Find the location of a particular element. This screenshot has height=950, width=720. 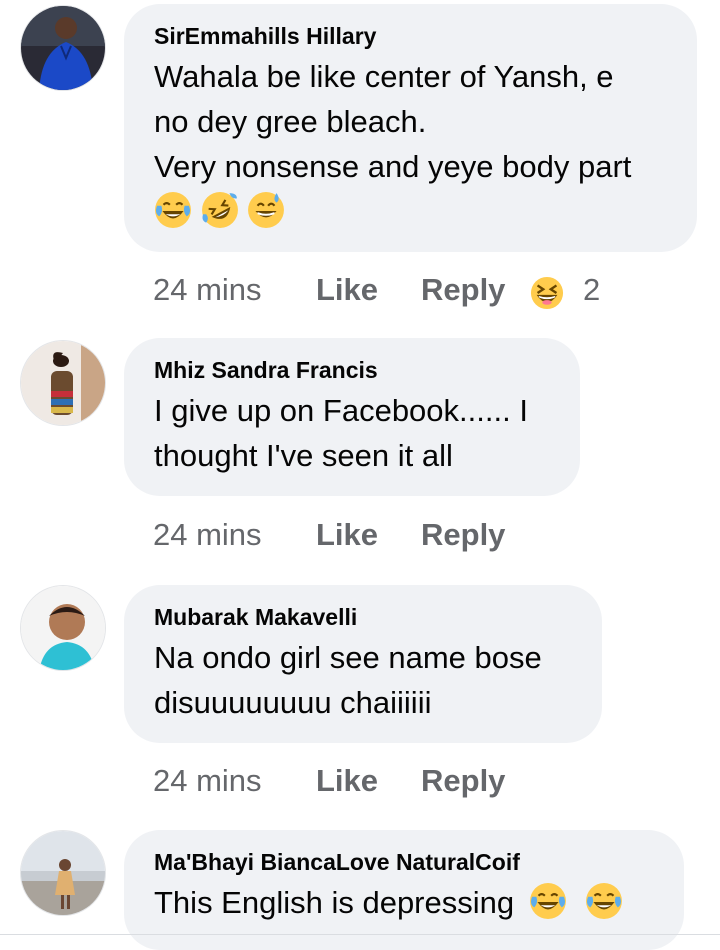

comment-author: Mubarak Makavelli is located at coordinates (364, 617).